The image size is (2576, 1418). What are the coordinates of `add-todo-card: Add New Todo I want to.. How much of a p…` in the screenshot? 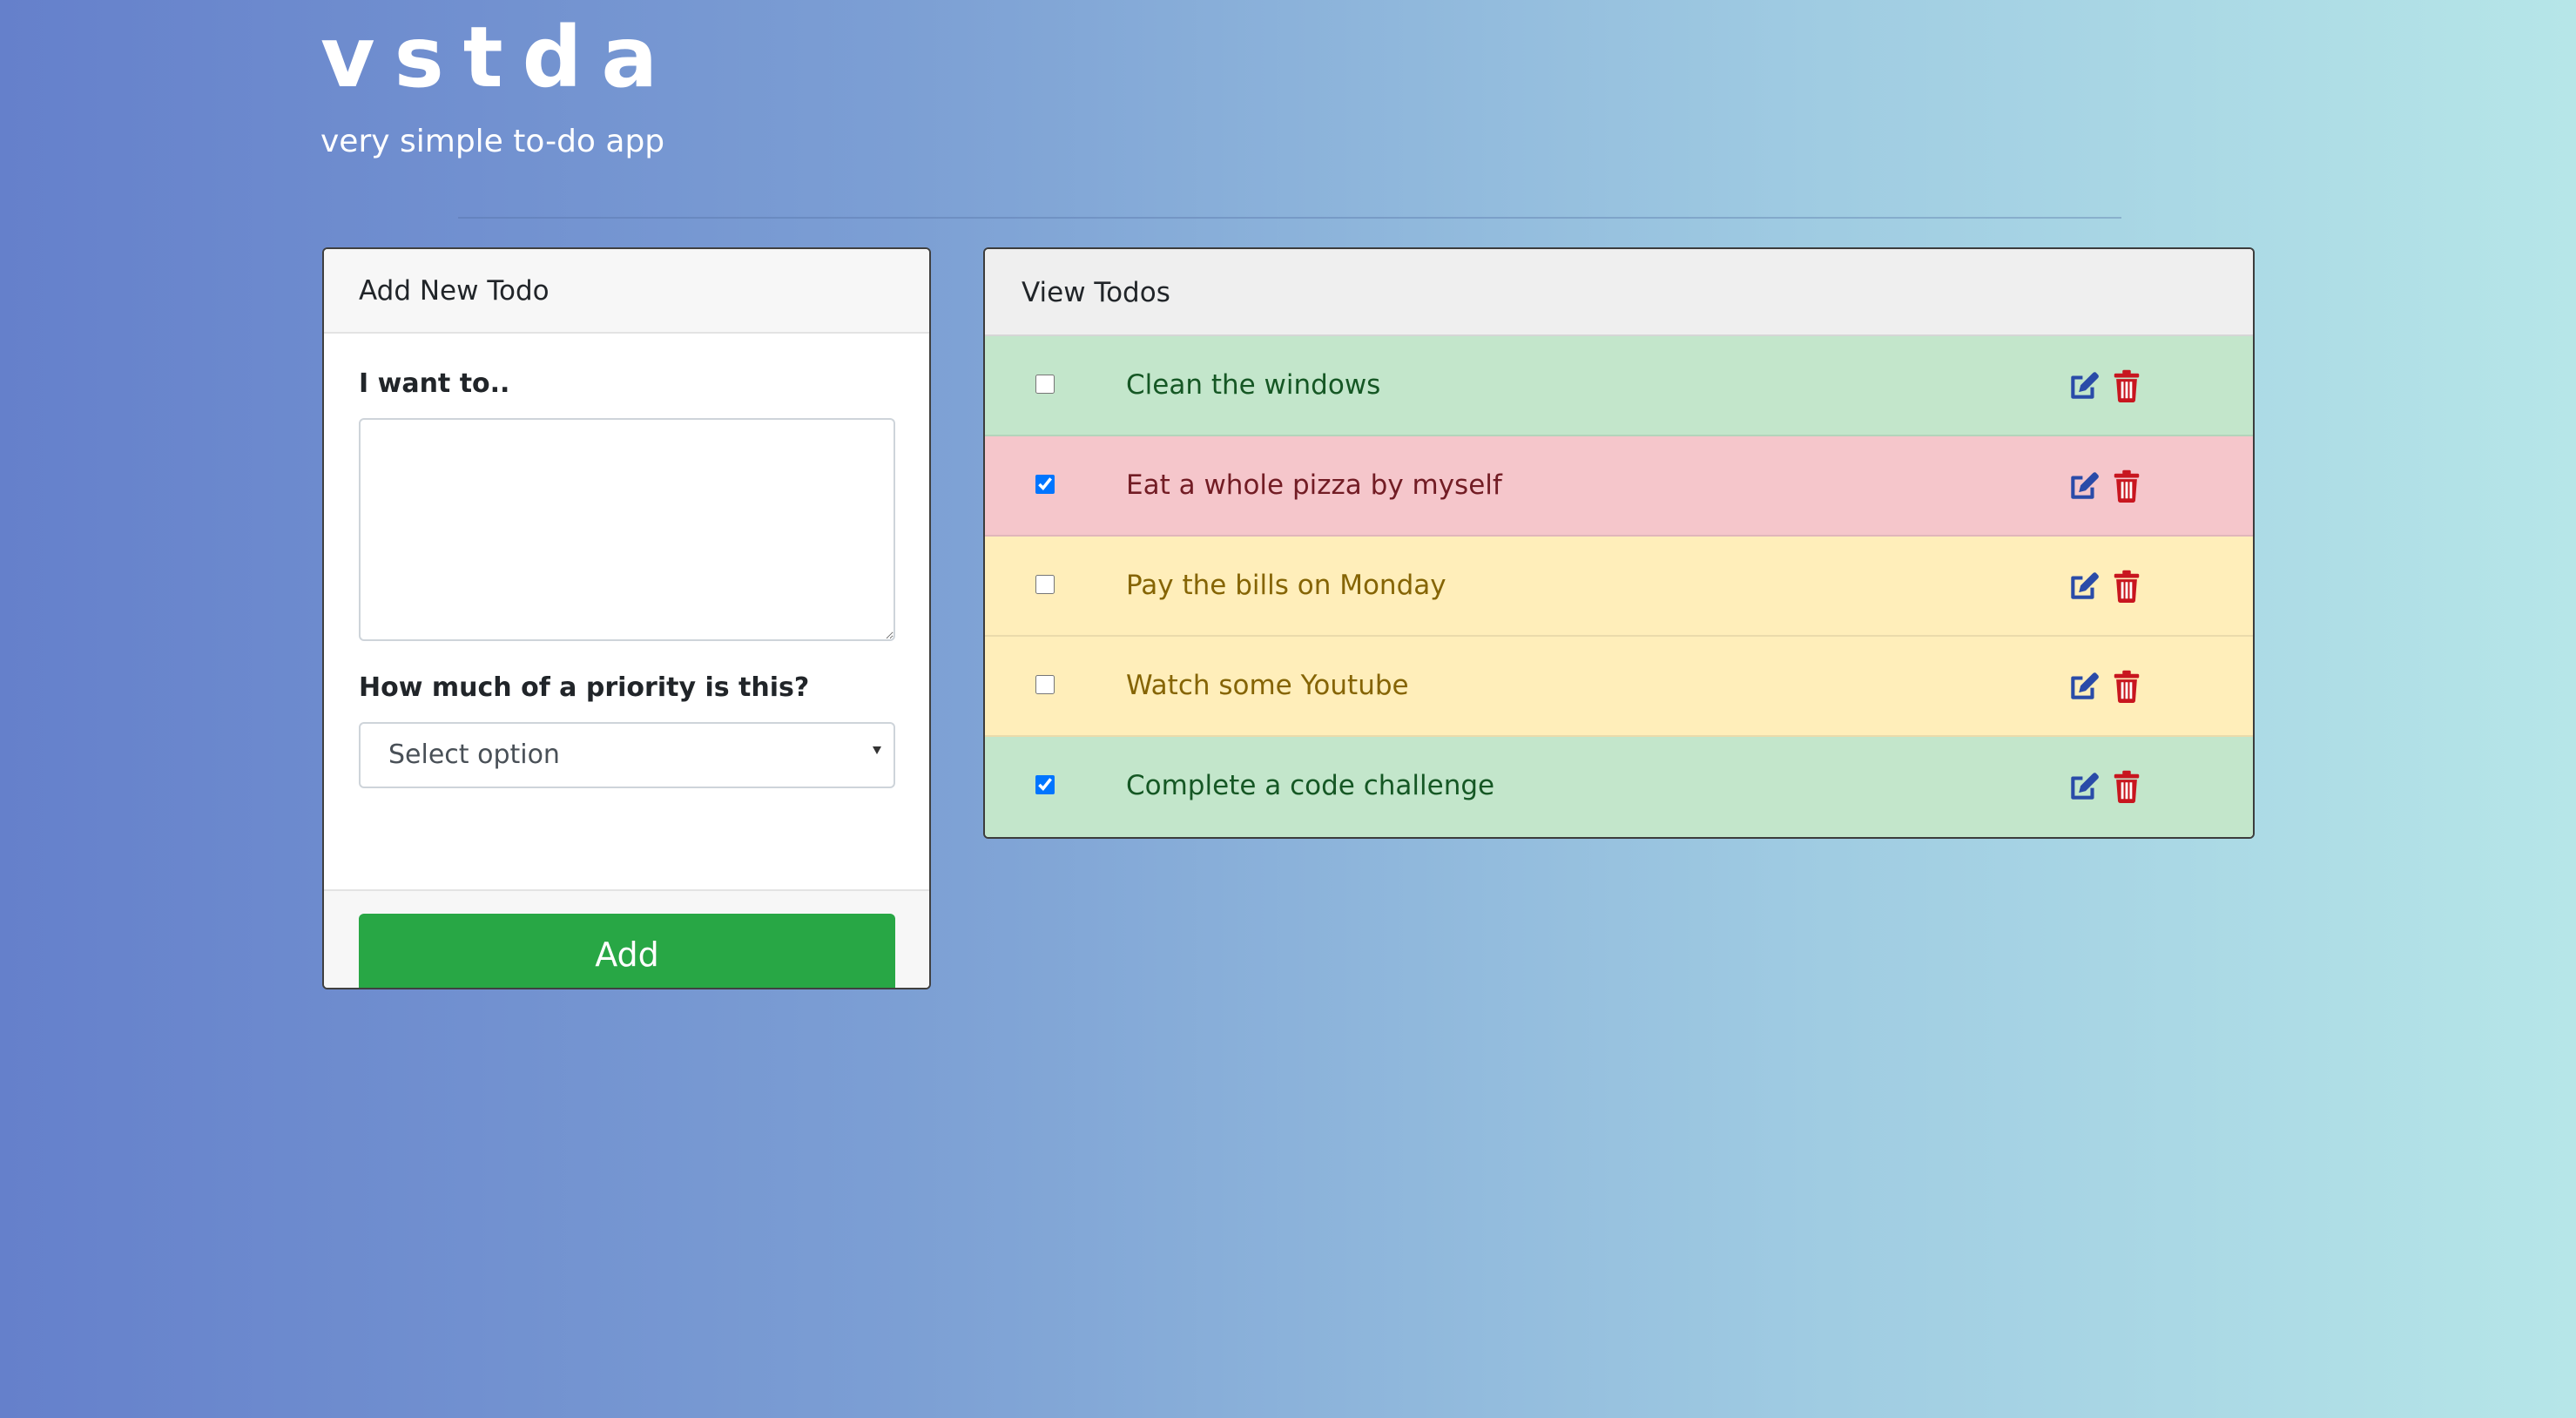 It's located at (626, 618).